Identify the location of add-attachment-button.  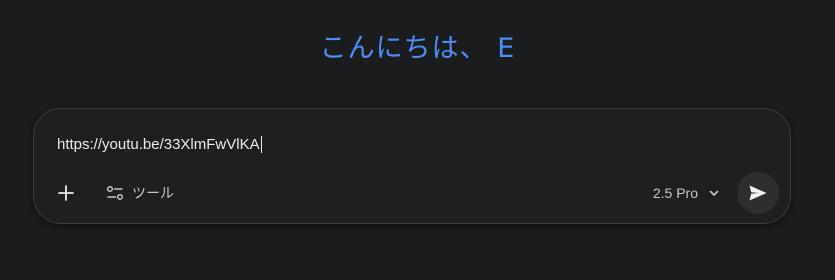
(66, 193).